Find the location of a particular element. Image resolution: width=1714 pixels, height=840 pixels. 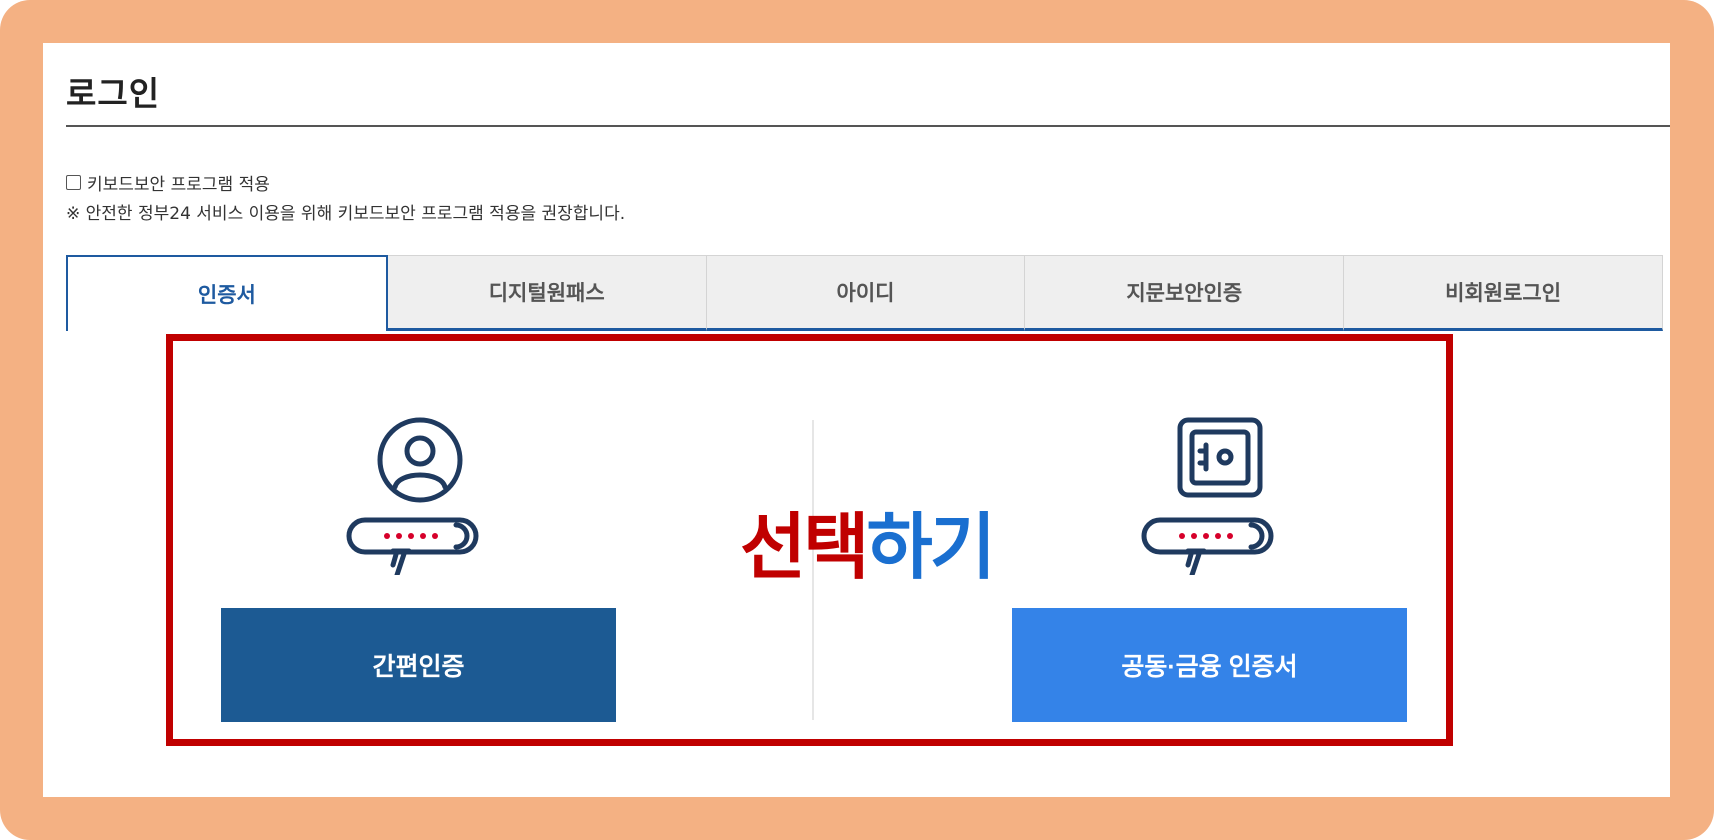

keyboard-security-checkbox is located at coordinates (73, 182).